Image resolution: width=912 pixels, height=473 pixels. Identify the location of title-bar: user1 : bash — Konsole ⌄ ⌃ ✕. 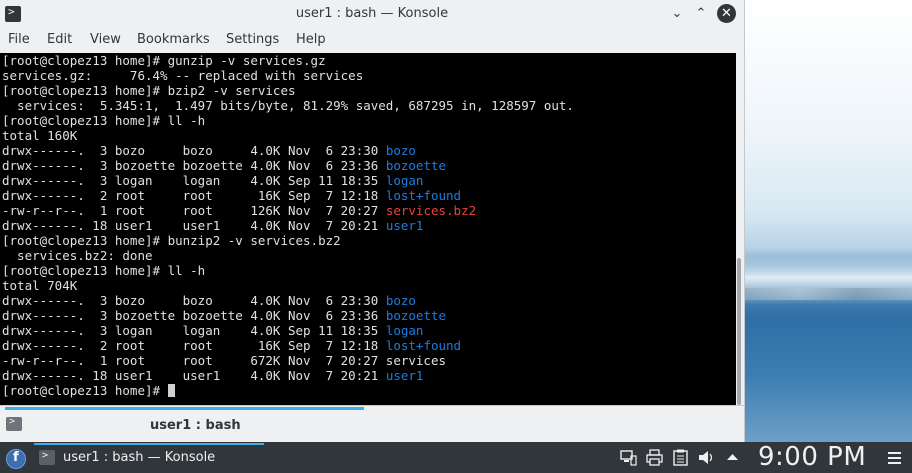
(372, 14).